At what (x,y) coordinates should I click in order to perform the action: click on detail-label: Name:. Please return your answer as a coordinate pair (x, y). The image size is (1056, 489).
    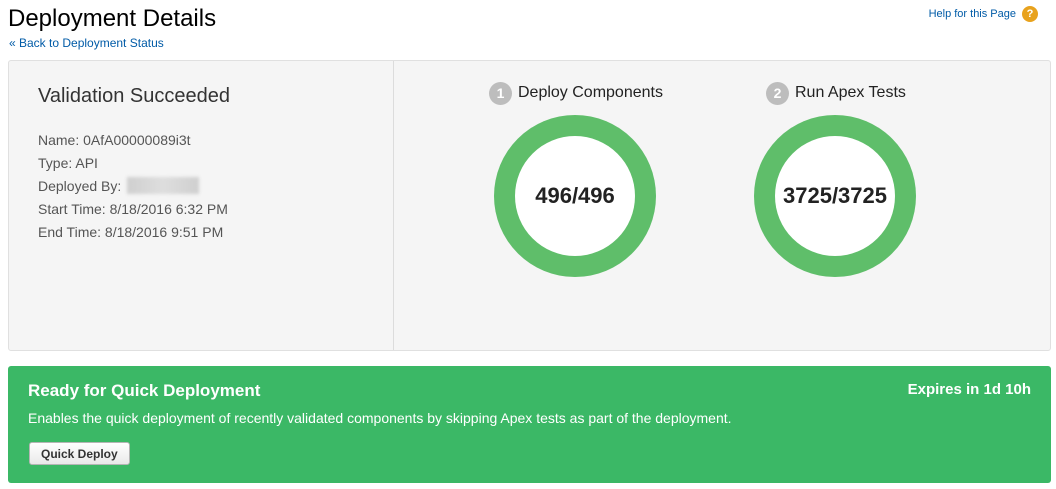
    Looking at the image, I should click on (59, 140).